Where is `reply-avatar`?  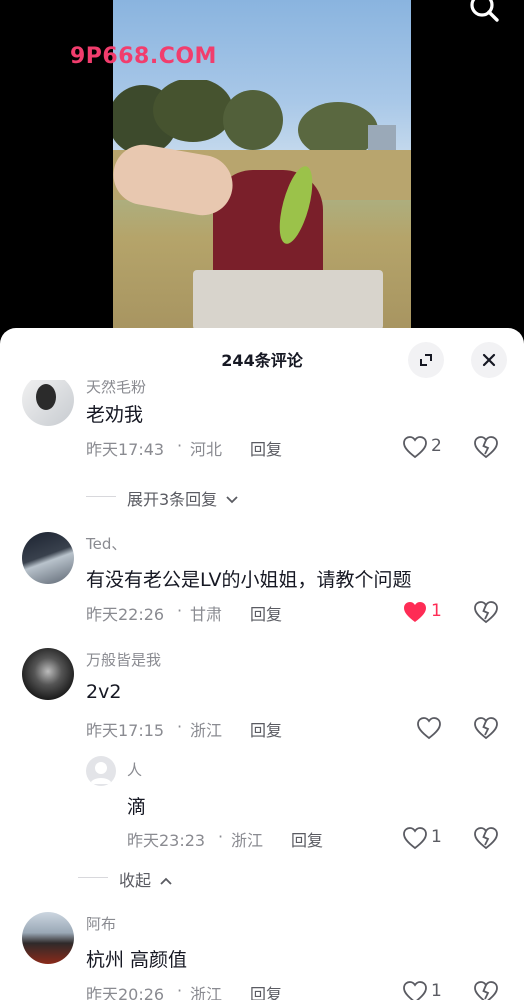 reply-avatar is located at coordinates (101, 771).